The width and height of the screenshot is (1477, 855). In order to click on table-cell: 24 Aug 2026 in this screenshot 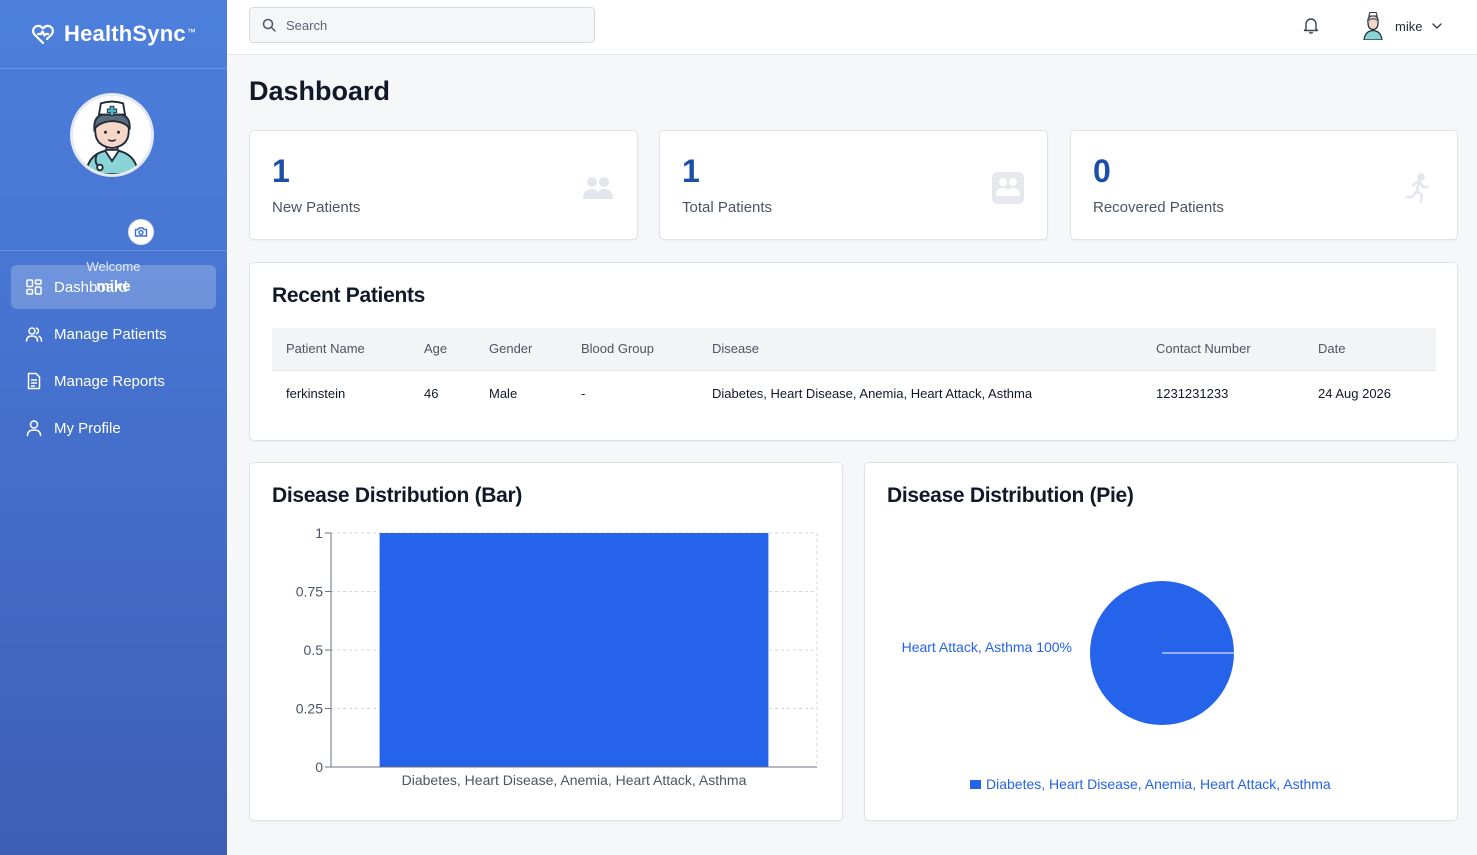, I will do `click(1355, 394)`.